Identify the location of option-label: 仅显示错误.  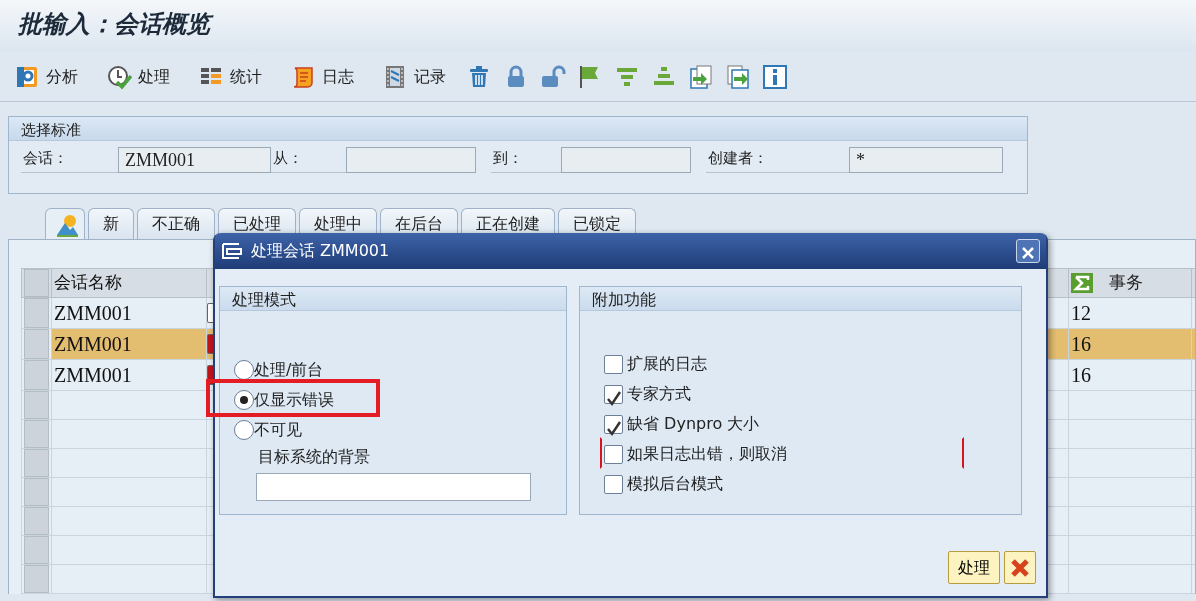
(294, 400).